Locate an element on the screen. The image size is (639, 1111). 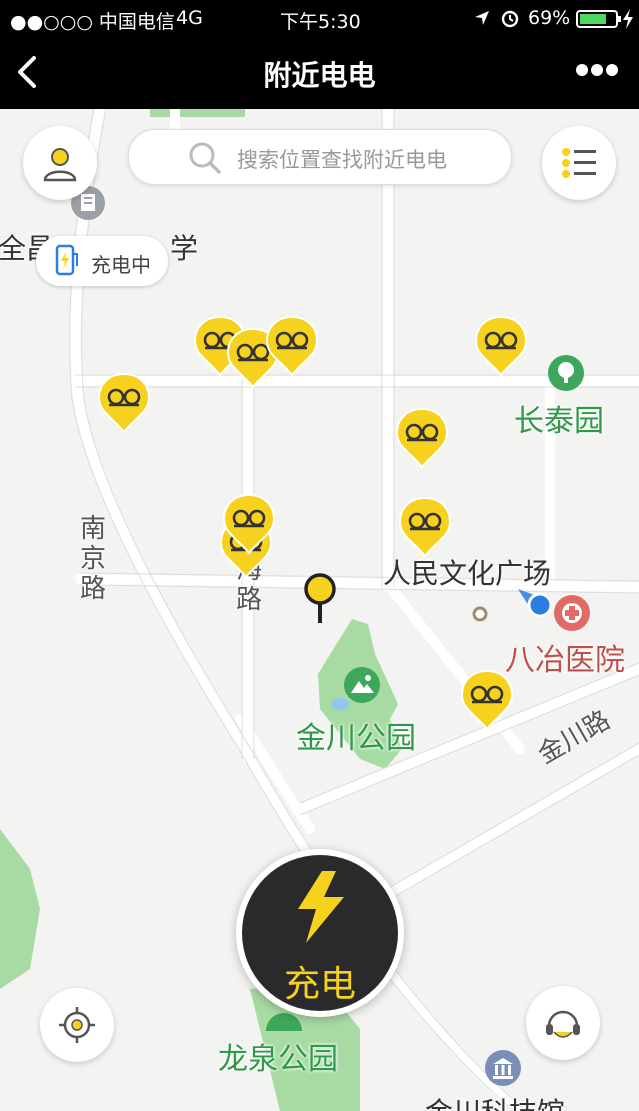
nav-bar: 附近电电 is located at coordinates (319, 72).